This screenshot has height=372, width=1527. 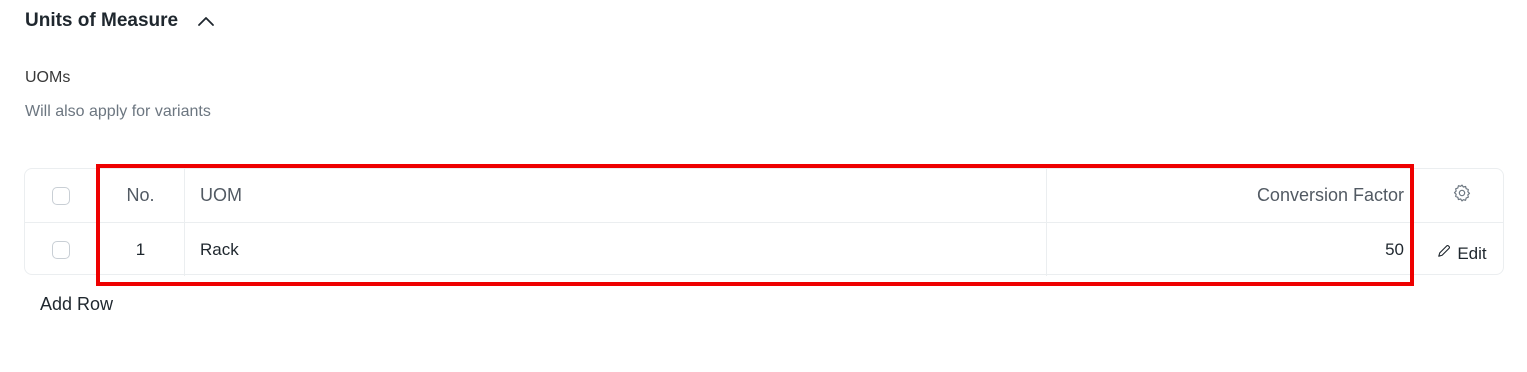 I want to click on add-row-button: Add Row, so click(x=76, y=304).